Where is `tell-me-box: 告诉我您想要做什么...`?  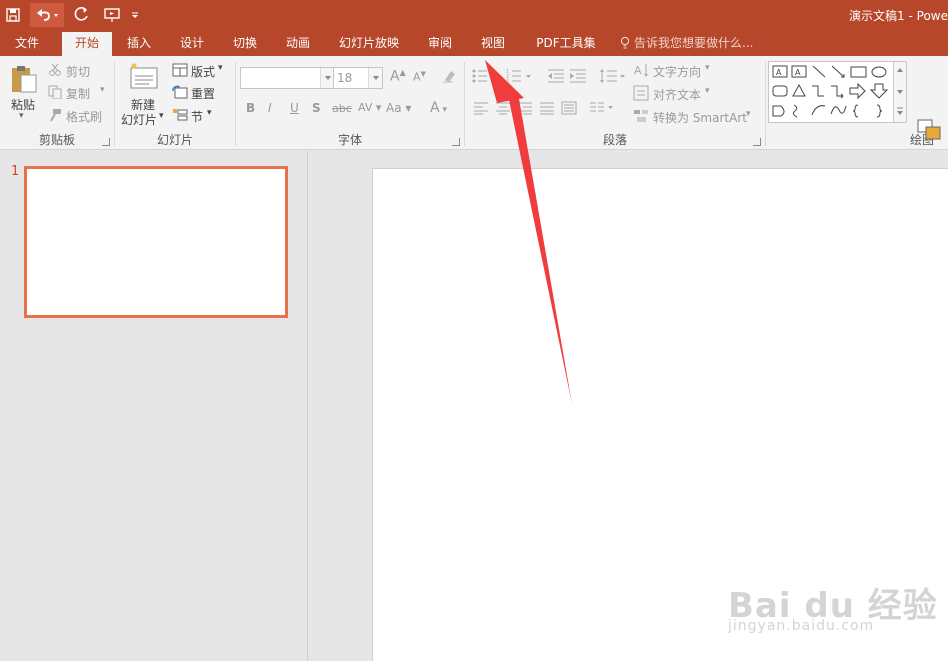
tell-me-box: 告诉我您想要做什么... is located at coordinates (686, 43).